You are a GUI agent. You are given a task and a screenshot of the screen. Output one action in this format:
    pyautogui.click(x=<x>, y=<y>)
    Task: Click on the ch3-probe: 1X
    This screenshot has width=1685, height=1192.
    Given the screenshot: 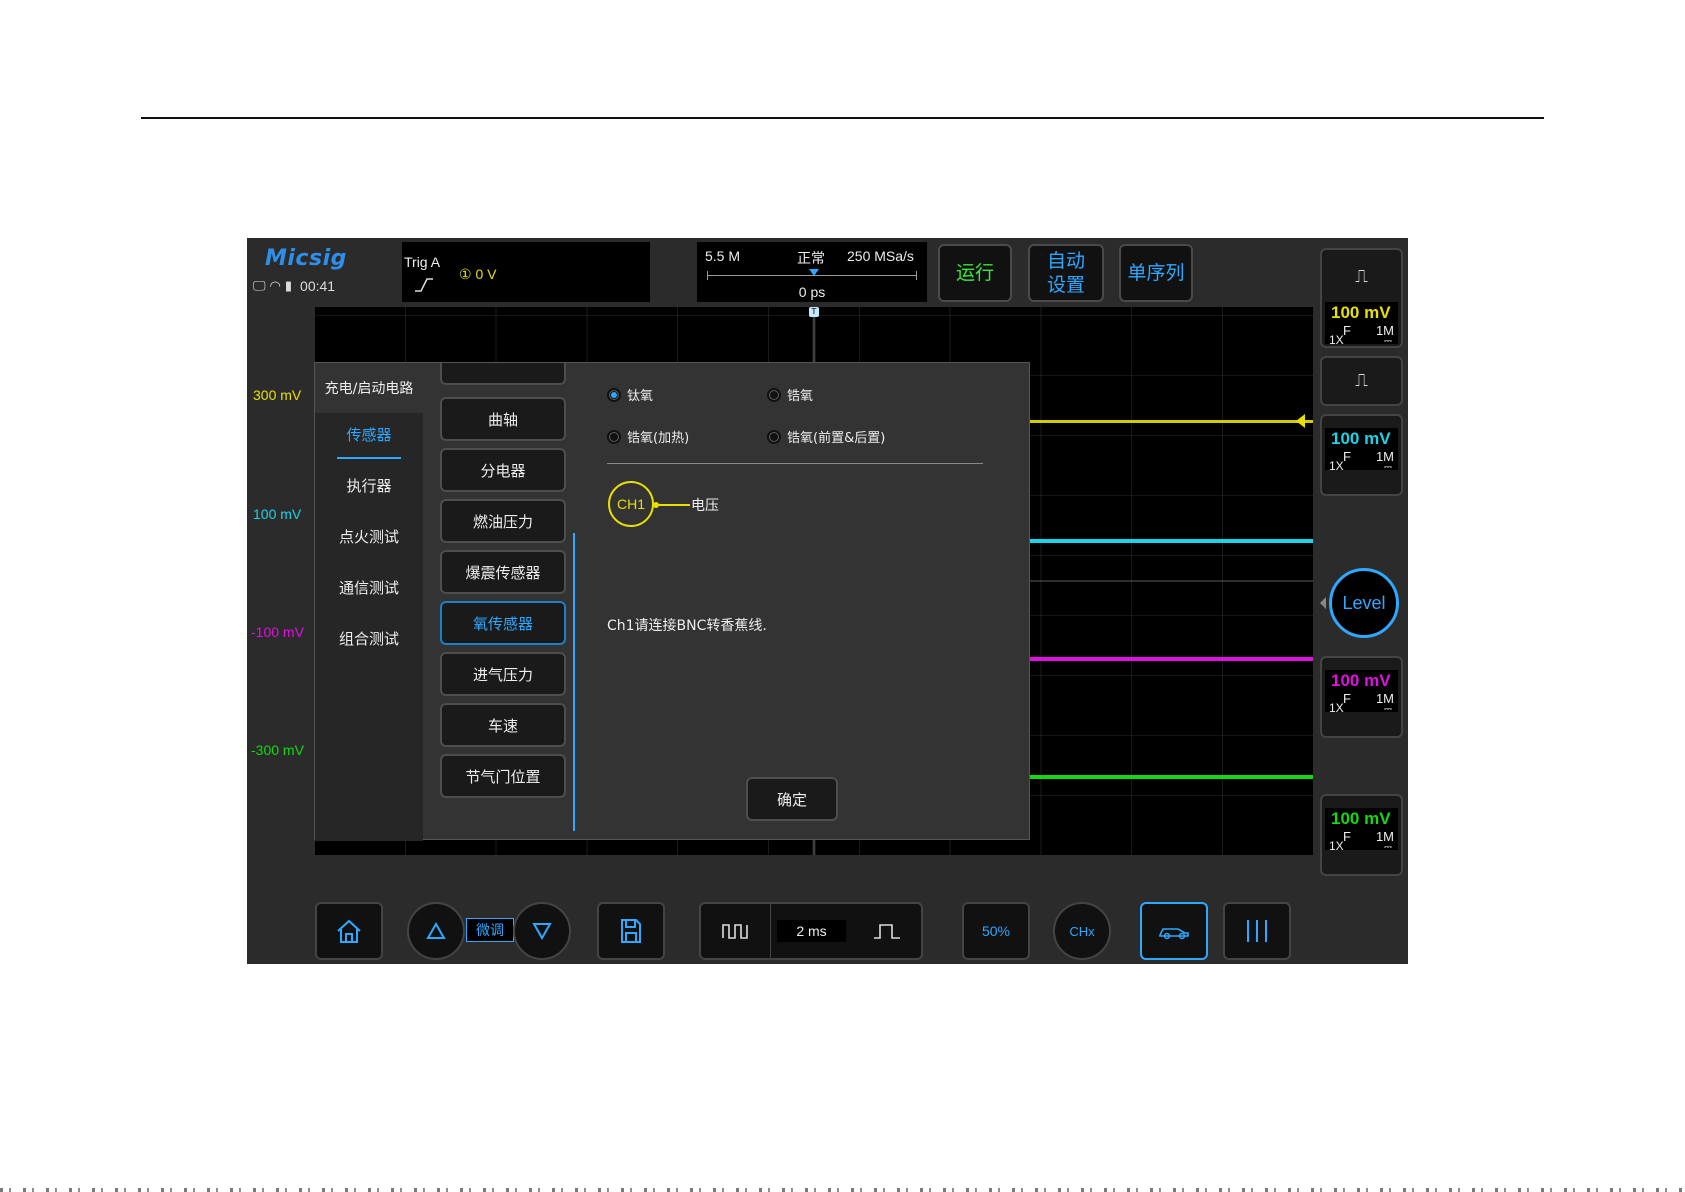 What is the action you would take?
    pyautogui.click(x=1336, y=708)
    